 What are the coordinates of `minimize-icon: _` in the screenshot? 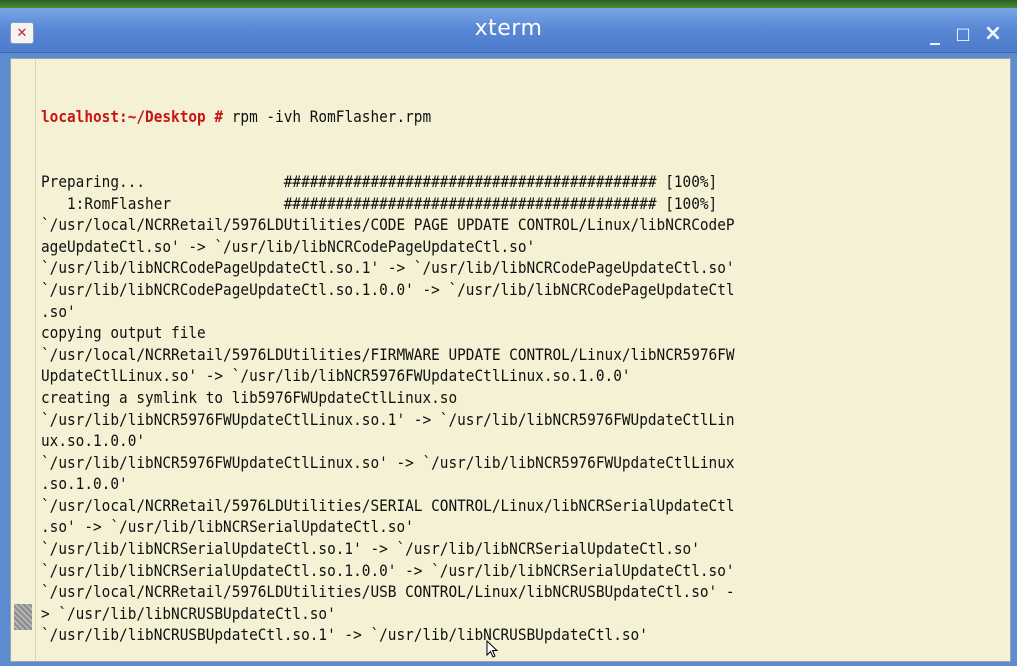 It's located at (935, 33).